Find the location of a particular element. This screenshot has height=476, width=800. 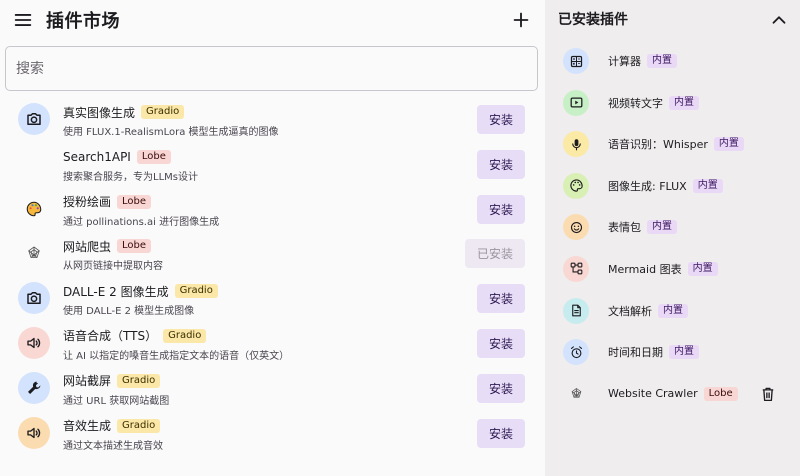

installed-item: 文档解析 内置 is located at coordinates (672, 311).